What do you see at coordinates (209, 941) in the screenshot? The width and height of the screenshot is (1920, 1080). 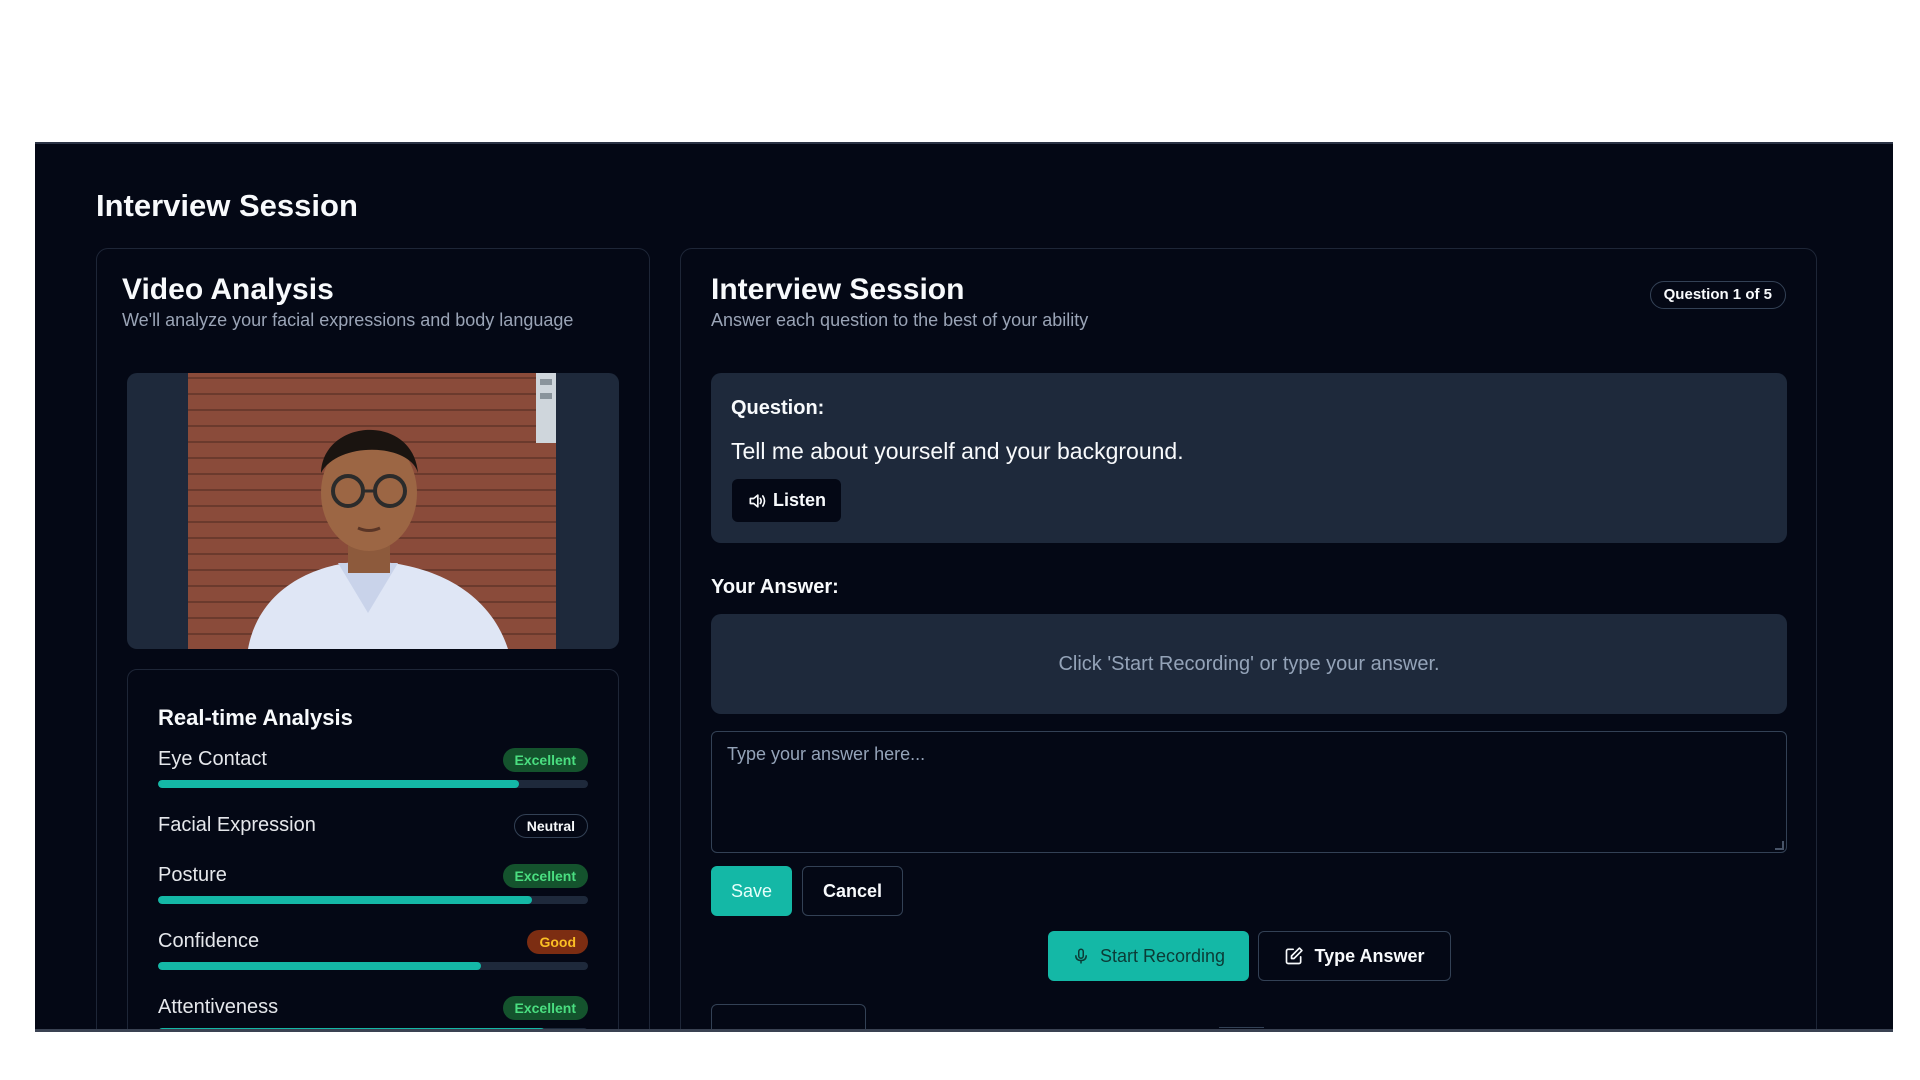 I see `metric-label: Confidence` at bounding box center [209, 941].